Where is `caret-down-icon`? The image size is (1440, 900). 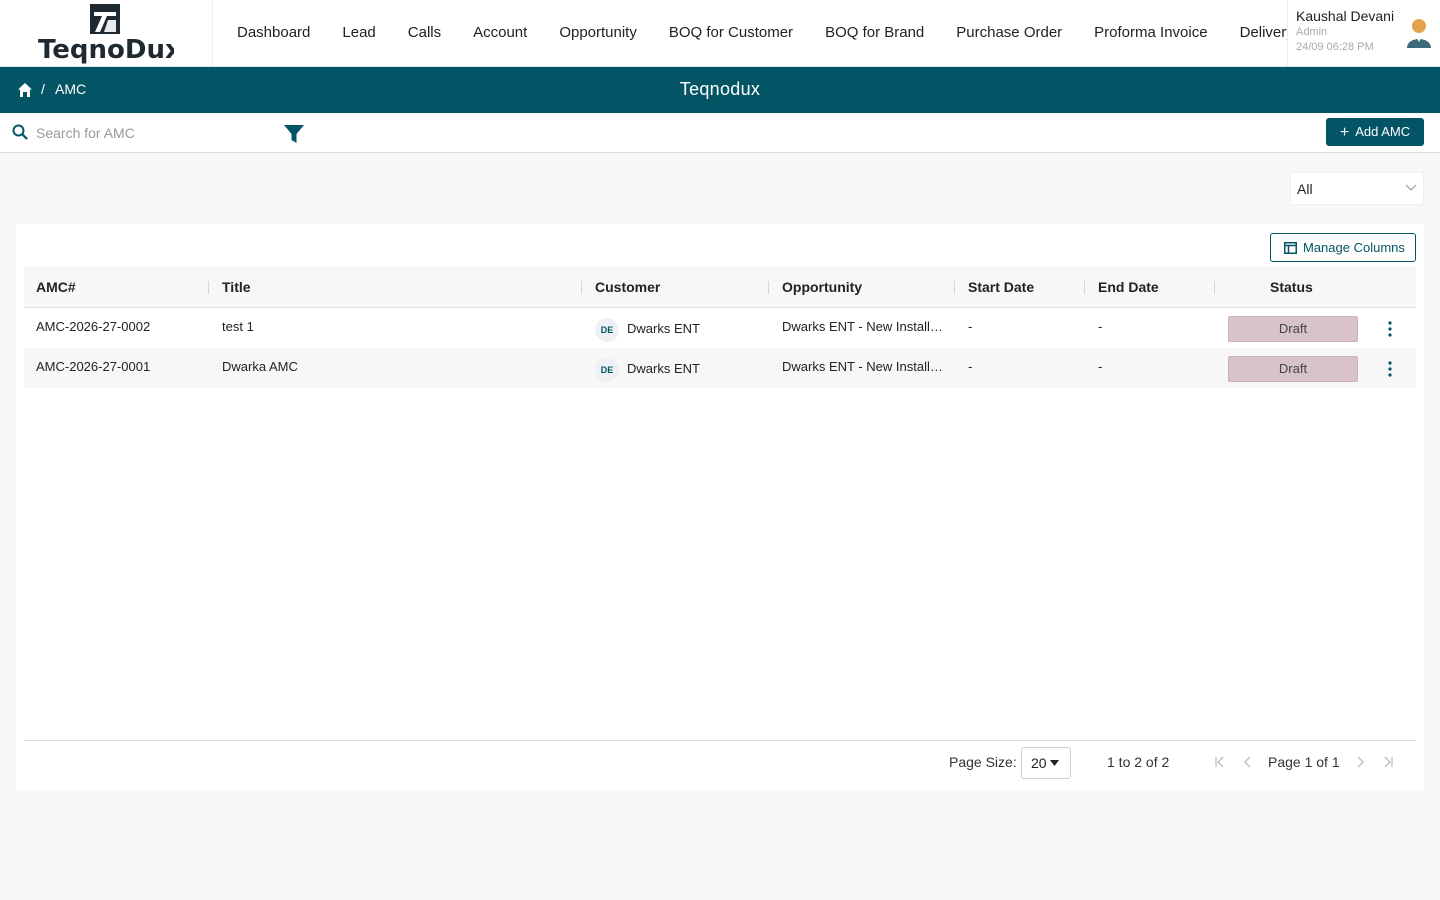
caret-down-icon is located at coordinates (1054, 763).